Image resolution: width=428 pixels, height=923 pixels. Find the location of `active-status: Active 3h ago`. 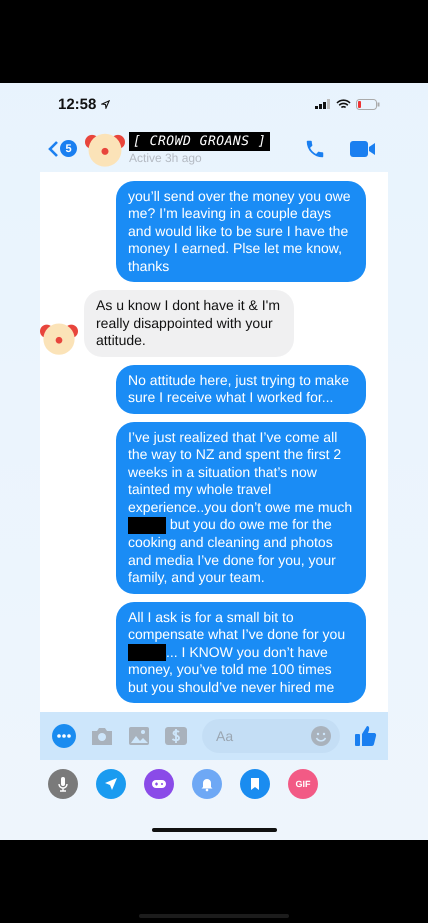

active-status: Active 3h ago is located at coordinates (166, 158).